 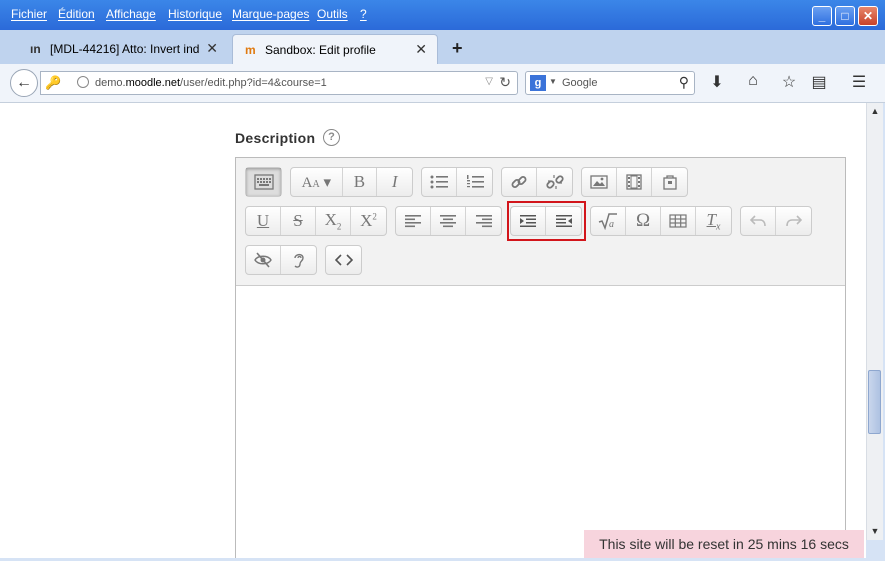 What do you see at coordinates (489, 81) in the screenshot?
I see `history-dropdown-icon: ▽` at bounding box center [489, 81].